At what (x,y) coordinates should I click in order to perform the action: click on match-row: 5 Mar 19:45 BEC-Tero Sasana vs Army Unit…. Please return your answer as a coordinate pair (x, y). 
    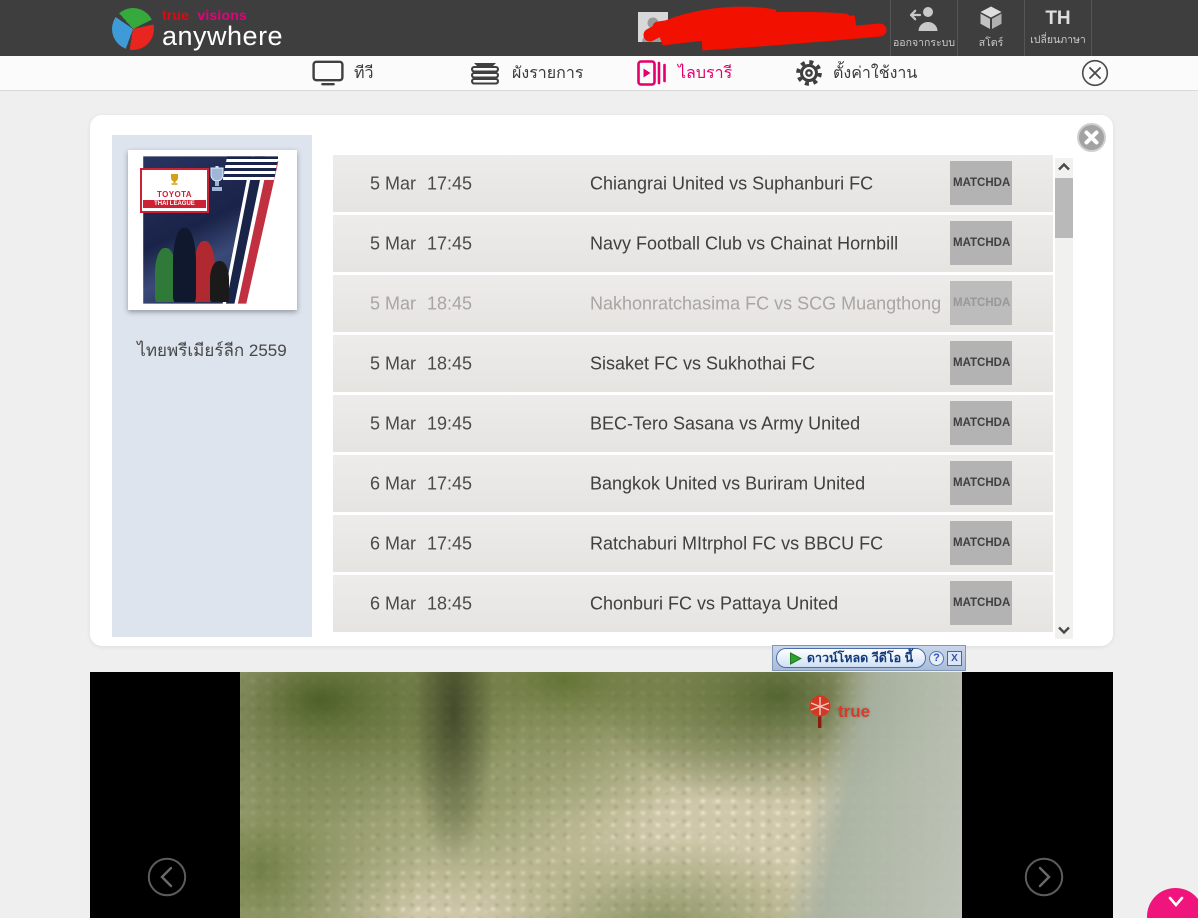
    Looking at the image, I should click on (693, 423).